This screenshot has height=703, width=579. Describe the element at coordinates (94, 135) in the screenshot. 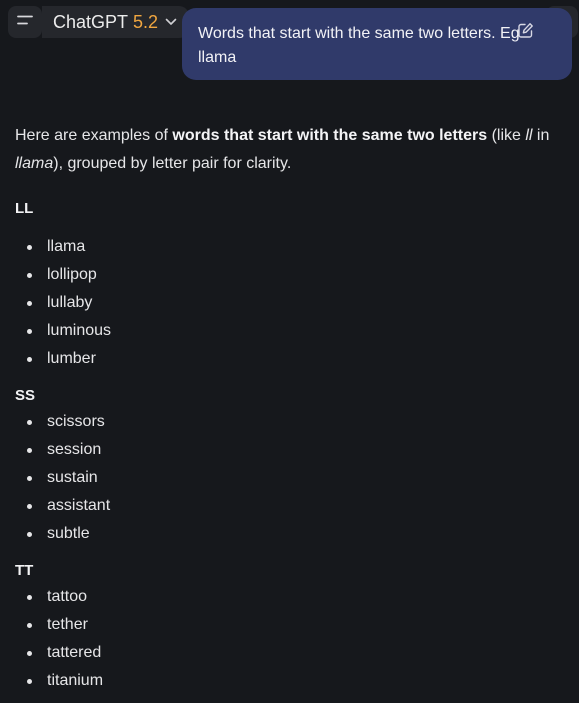

I see `intro-text: Here are examples of` at that location.